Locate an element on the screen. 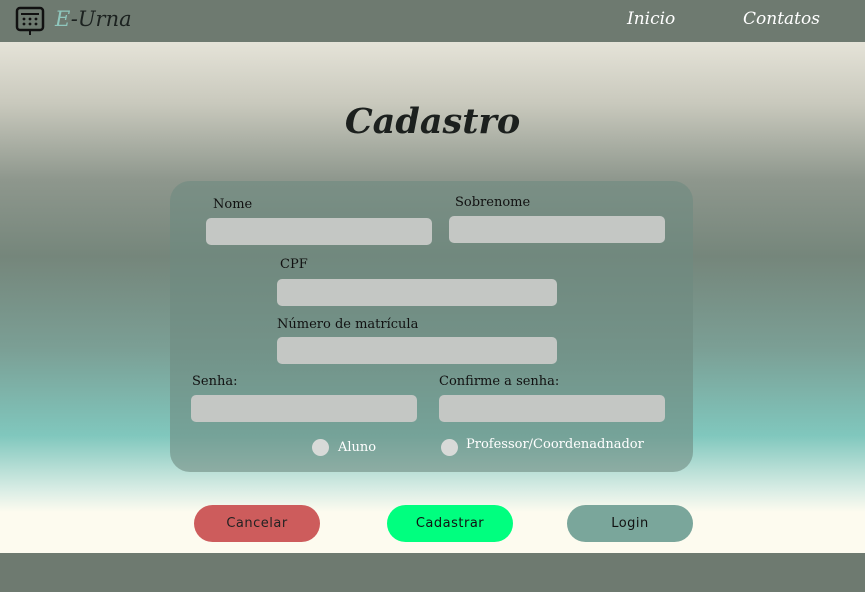 This screenshot has height=592, width=865. login-button: Login is located at coordinates (630, 523).